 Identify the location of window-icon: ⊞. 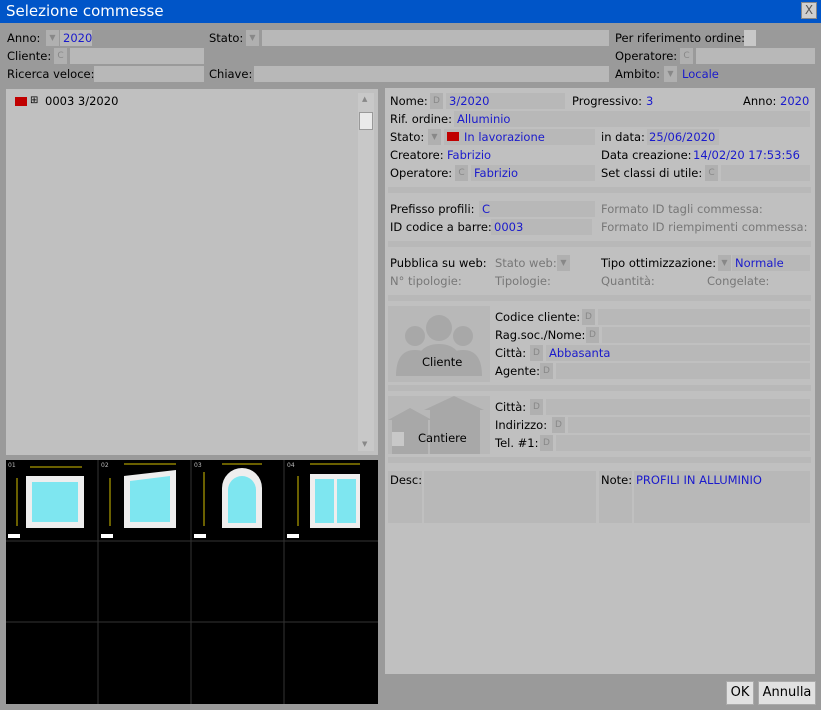
(34, 100).